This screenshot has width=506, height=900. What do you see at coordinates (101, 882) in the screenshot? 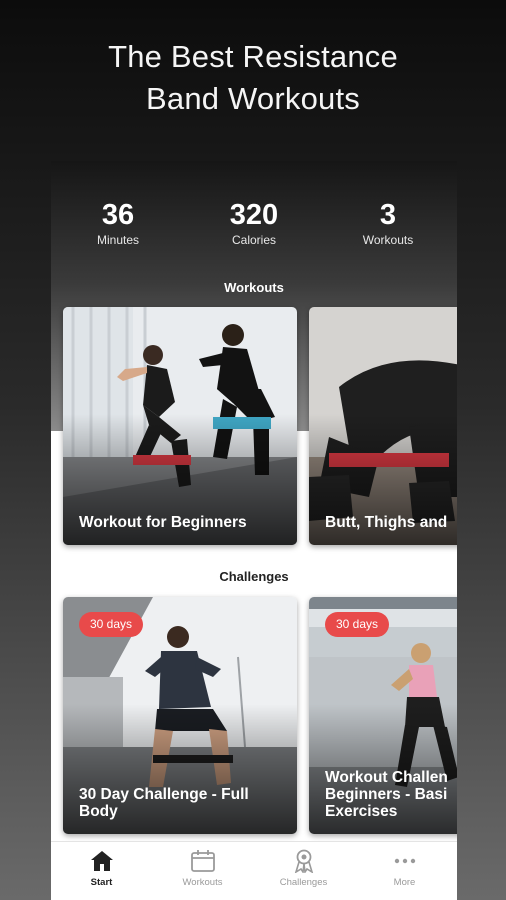
I see `tab-label: Start` at bounding box center [101, 882].